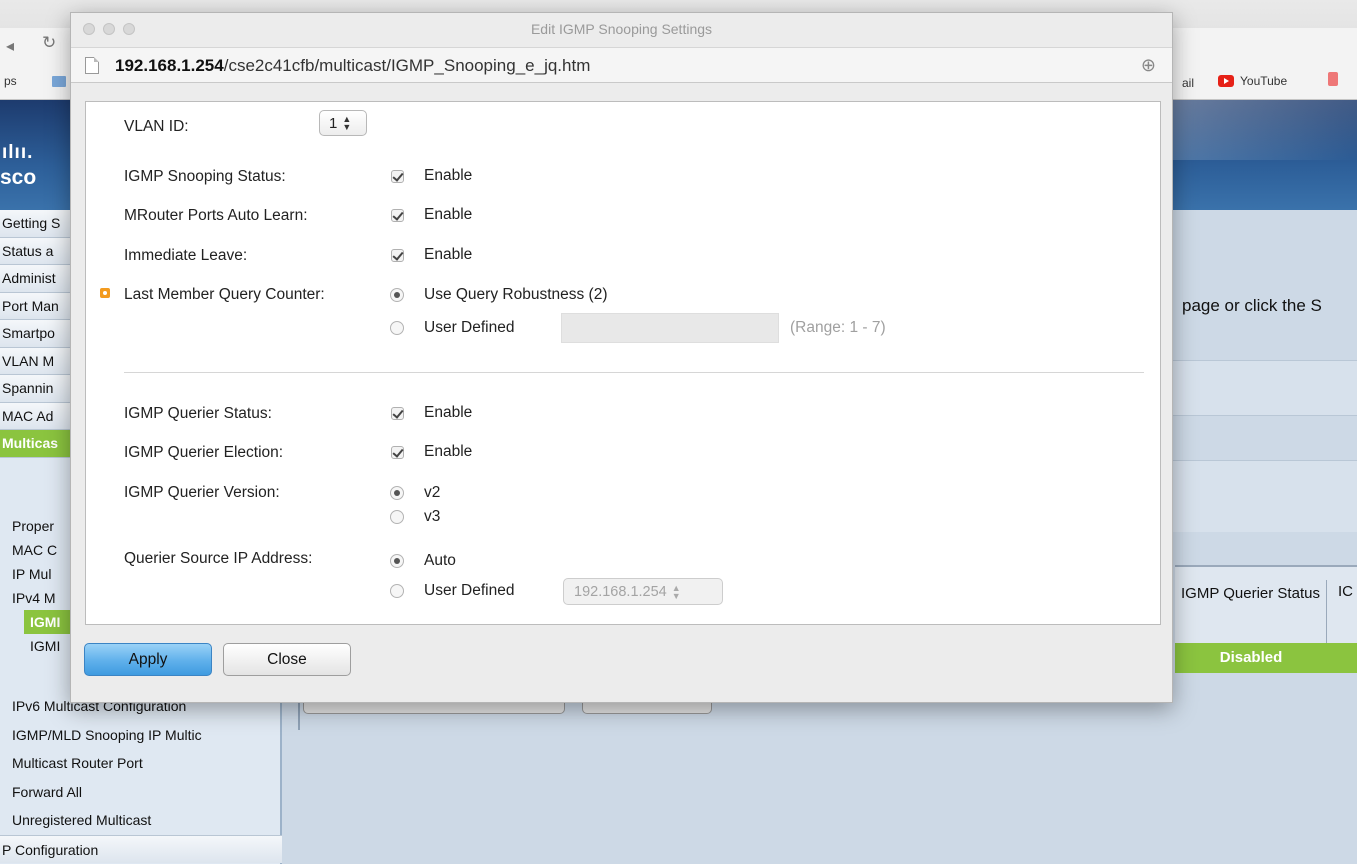 The height and width of the screenshot is (864, 1357). I want to click on dialog-titlebar: Edit IGMP Snooping Settings, so click(621, 30).